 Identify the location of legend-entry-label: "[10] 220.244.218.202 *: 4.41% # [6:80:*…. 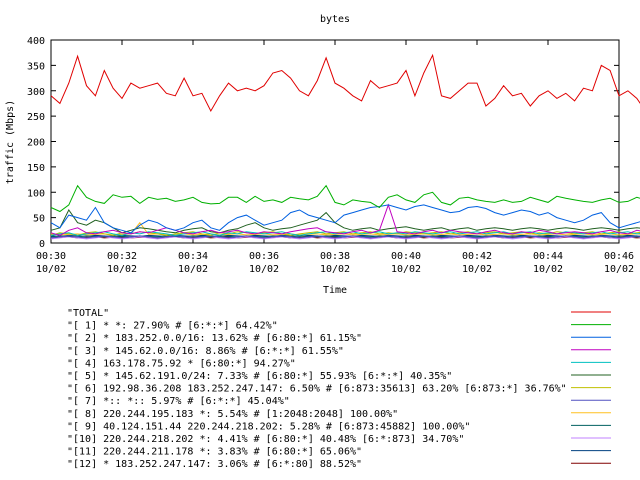
(265, 439).